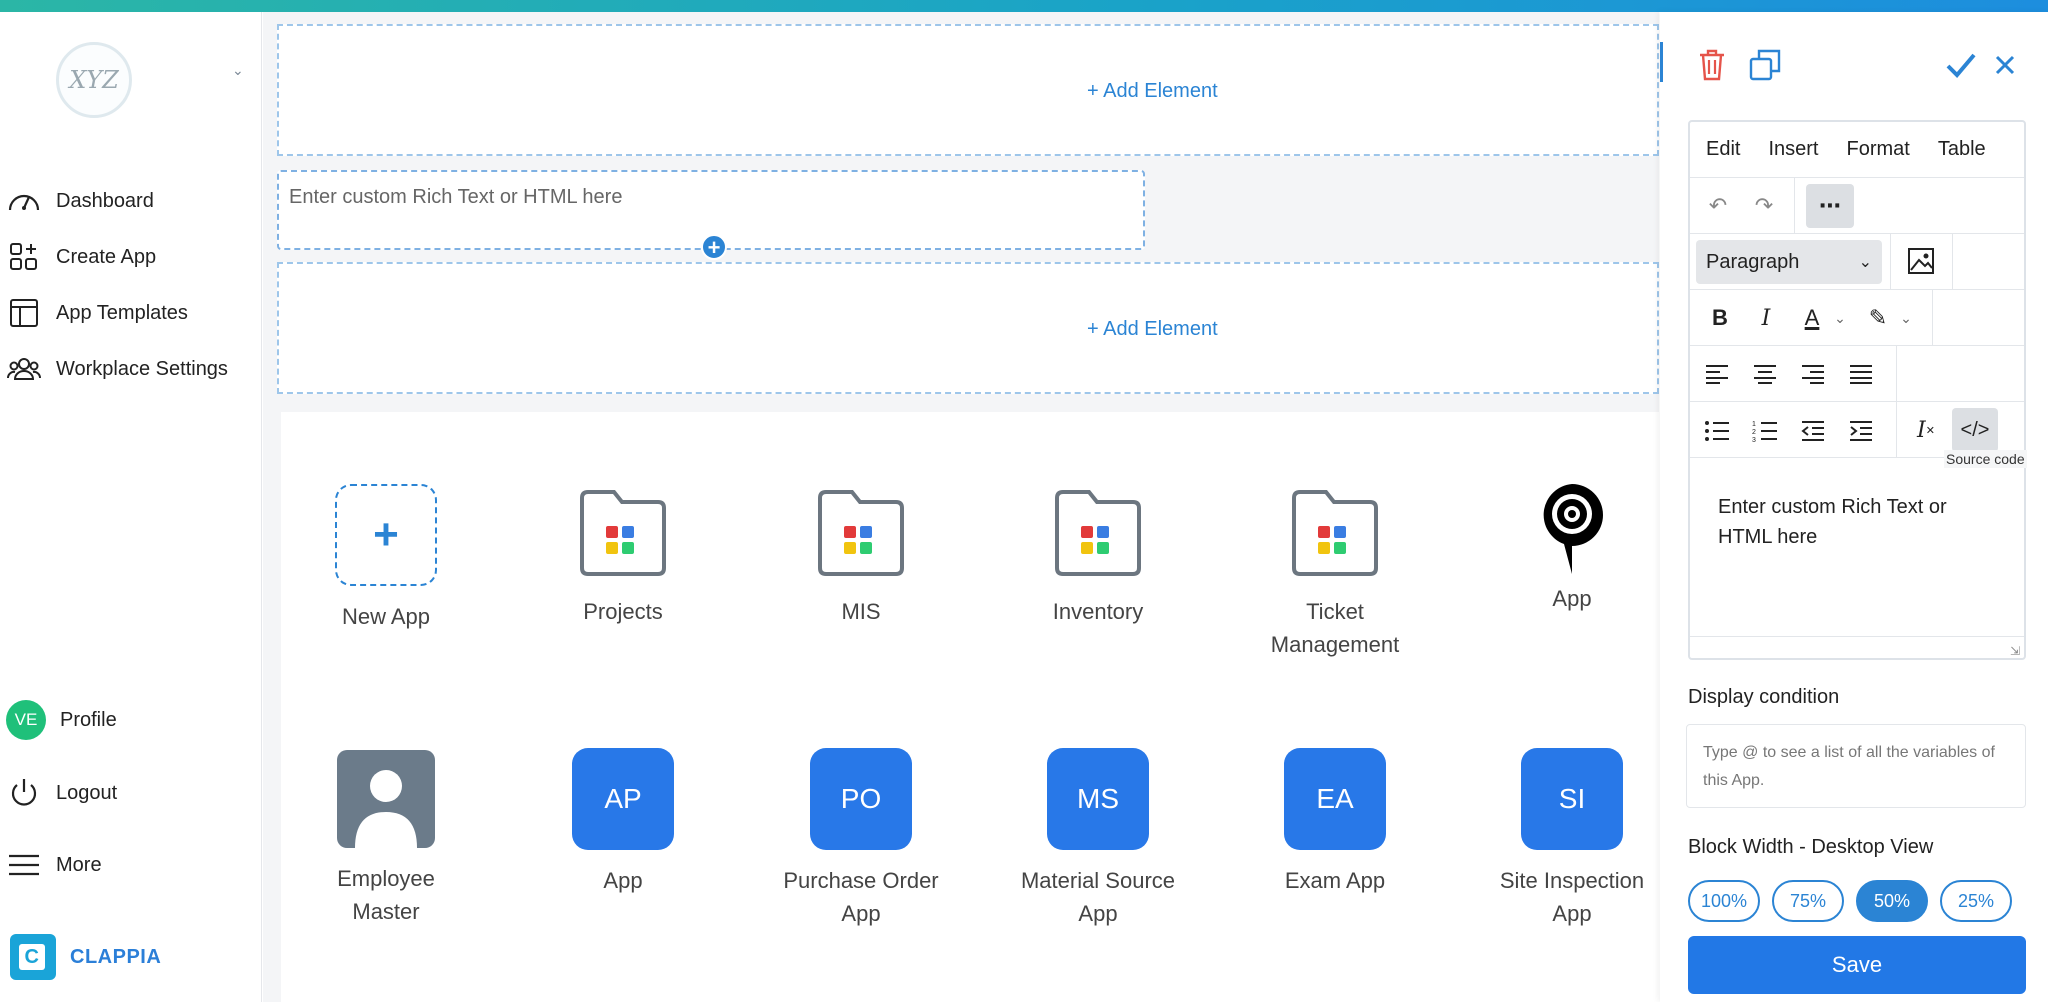 The image size is (2048, 1002). What do you see at coordinates (1098, 611) in the screenshot?
I see `app-label: Inventory` at bounding box center [1098, 611].